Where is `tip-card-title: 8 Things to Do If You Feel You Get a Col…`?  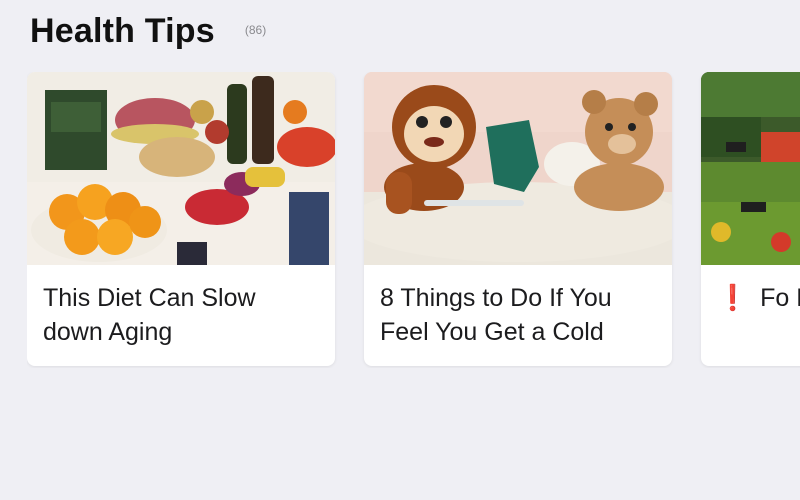
tip-card-title: 8 Things to Do If You Feel You Get a Col… is located at coordinates (496, 315).